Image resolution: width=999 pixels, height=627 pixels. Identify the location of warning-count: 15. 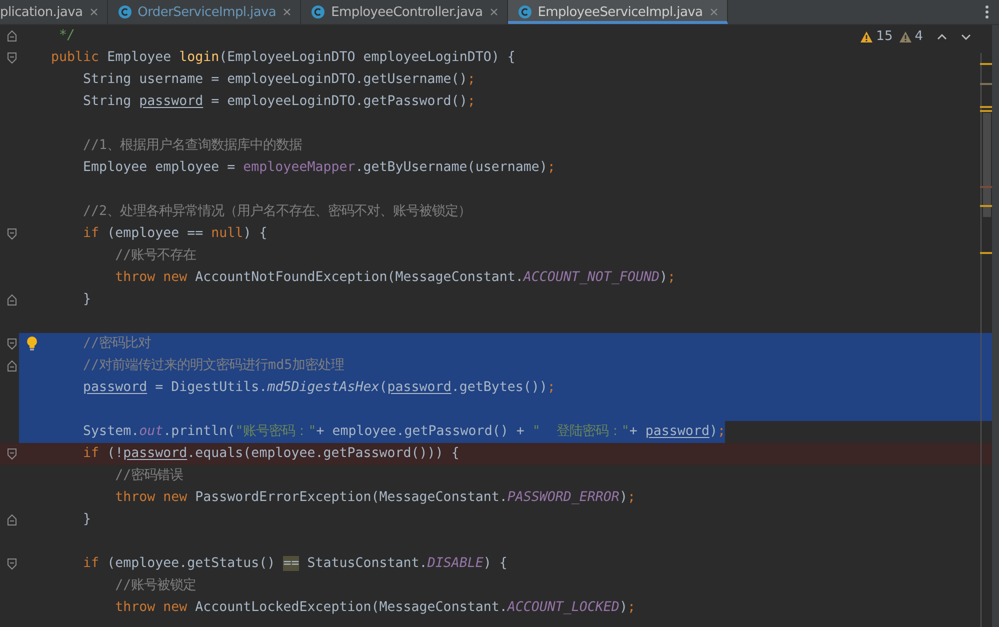
(876, 36).